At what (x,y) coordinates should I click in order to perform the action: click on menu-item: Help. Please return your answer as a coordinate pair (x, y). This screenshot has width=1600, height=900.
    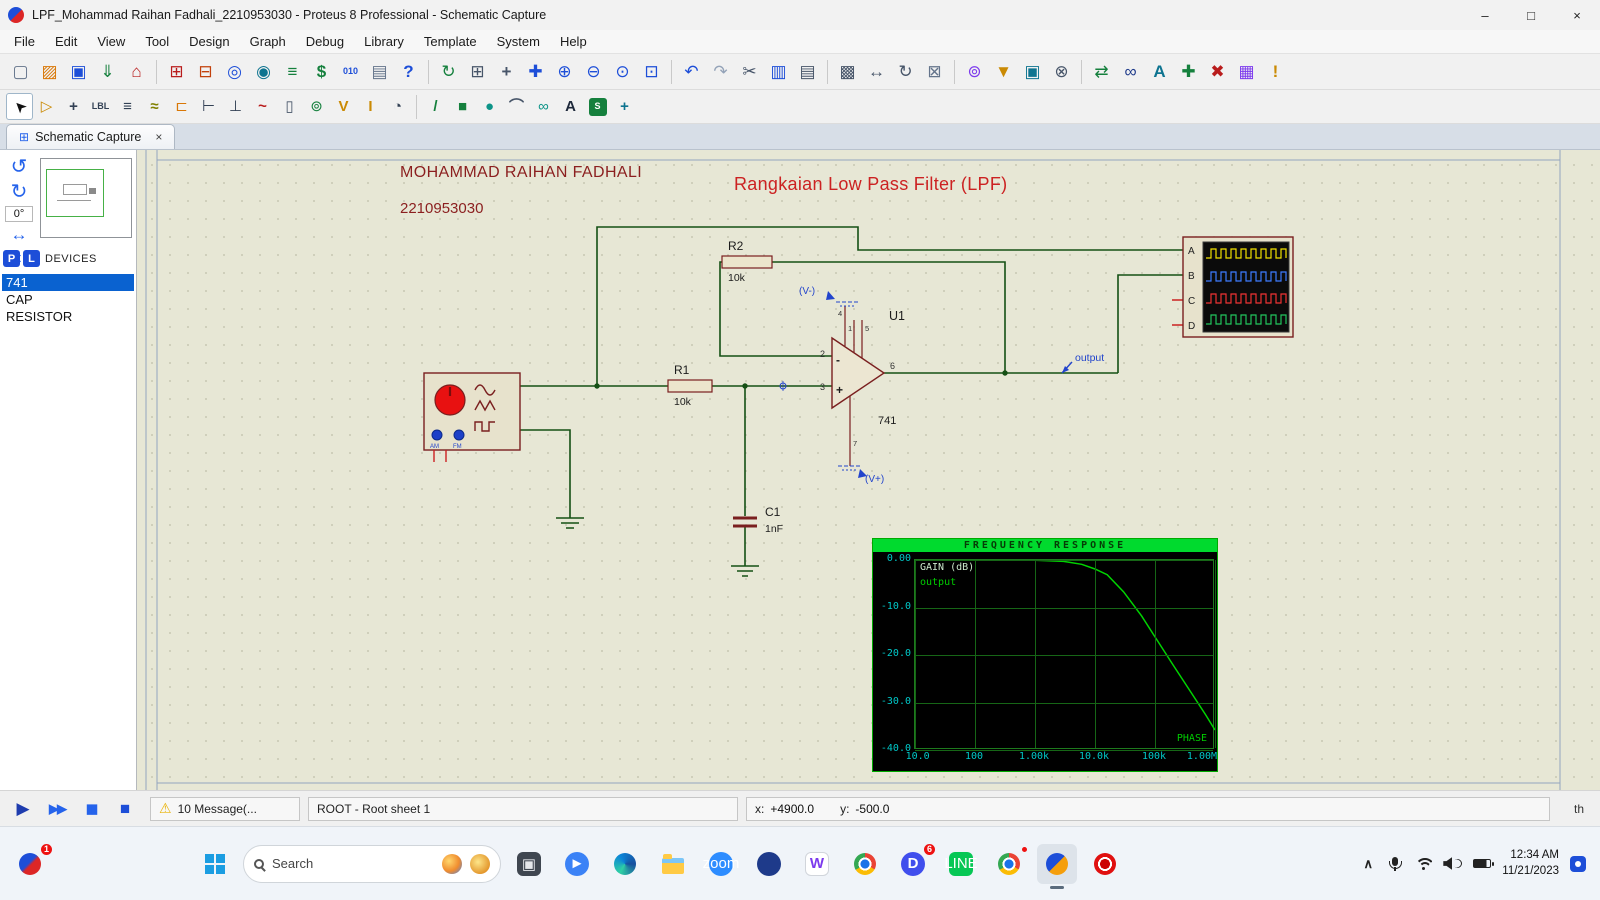
    Looking at the image, I should click on (573, 41).